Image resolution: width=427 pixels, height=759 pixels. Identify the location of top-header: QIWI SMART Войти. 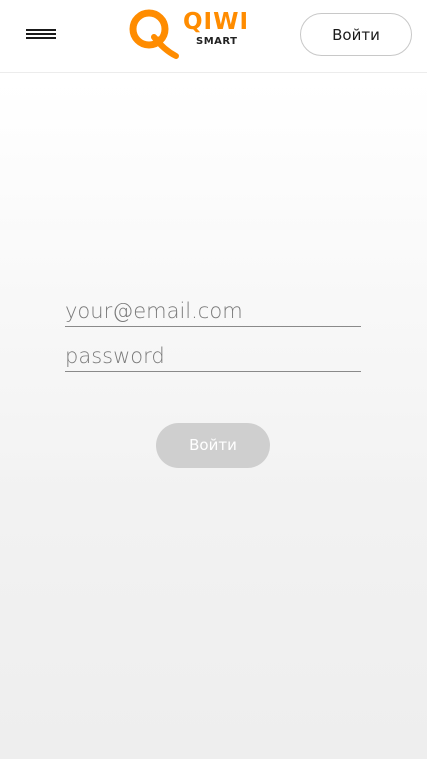
(213, 36).